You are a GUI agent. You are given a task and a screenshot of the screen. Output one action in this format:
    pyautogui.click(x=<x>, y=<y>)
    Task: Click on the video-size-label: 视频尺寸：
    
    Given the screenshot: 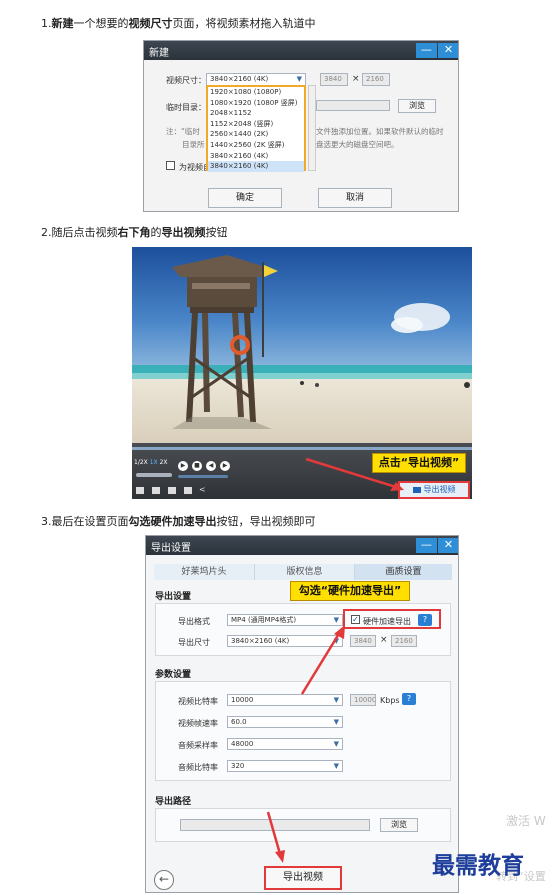 What is the action you would take?
    pyautogui.click(x=186, y=80)
    